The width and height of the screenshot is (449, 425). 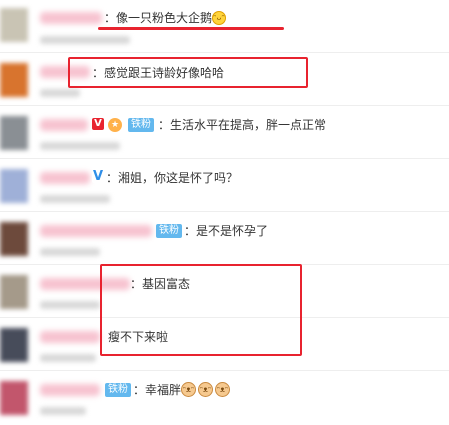 I want to click on comment-text: ：像一只粉色大企鹅, so click(x=158, y=18).